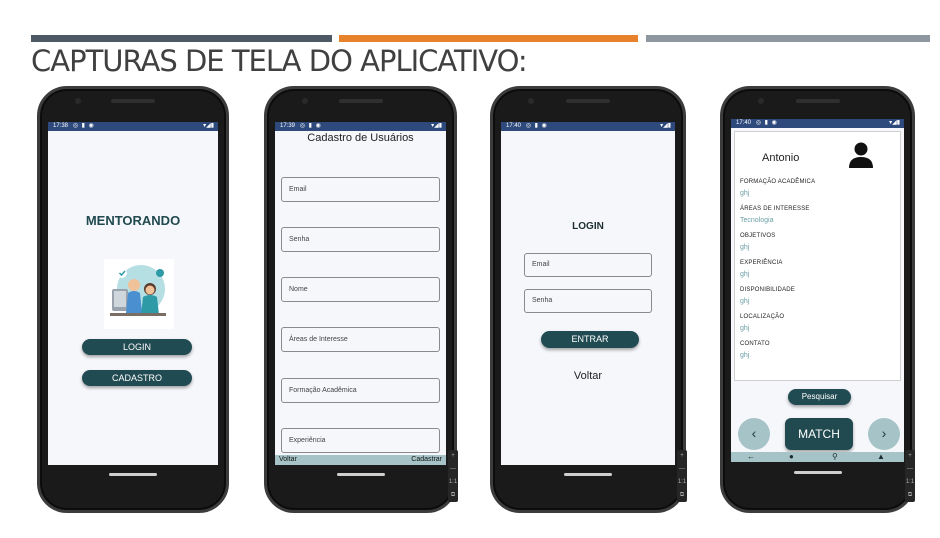 The image size is (940, 538). I want to click on cadastro-button: CADASTRO, so click(137, 378).